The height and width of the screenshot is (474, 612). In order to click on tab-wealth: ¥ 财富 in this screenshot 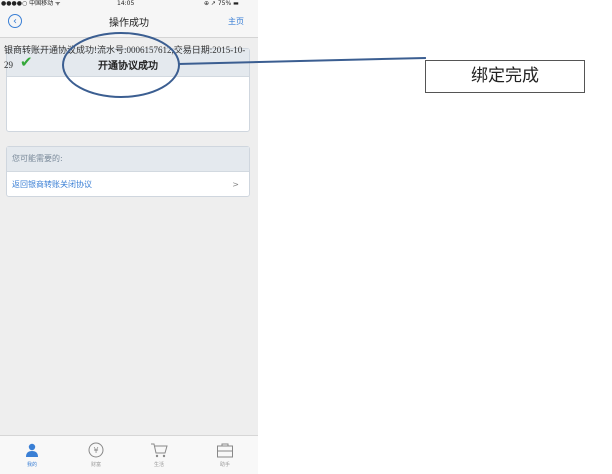, I will do `click(96, 454)`.